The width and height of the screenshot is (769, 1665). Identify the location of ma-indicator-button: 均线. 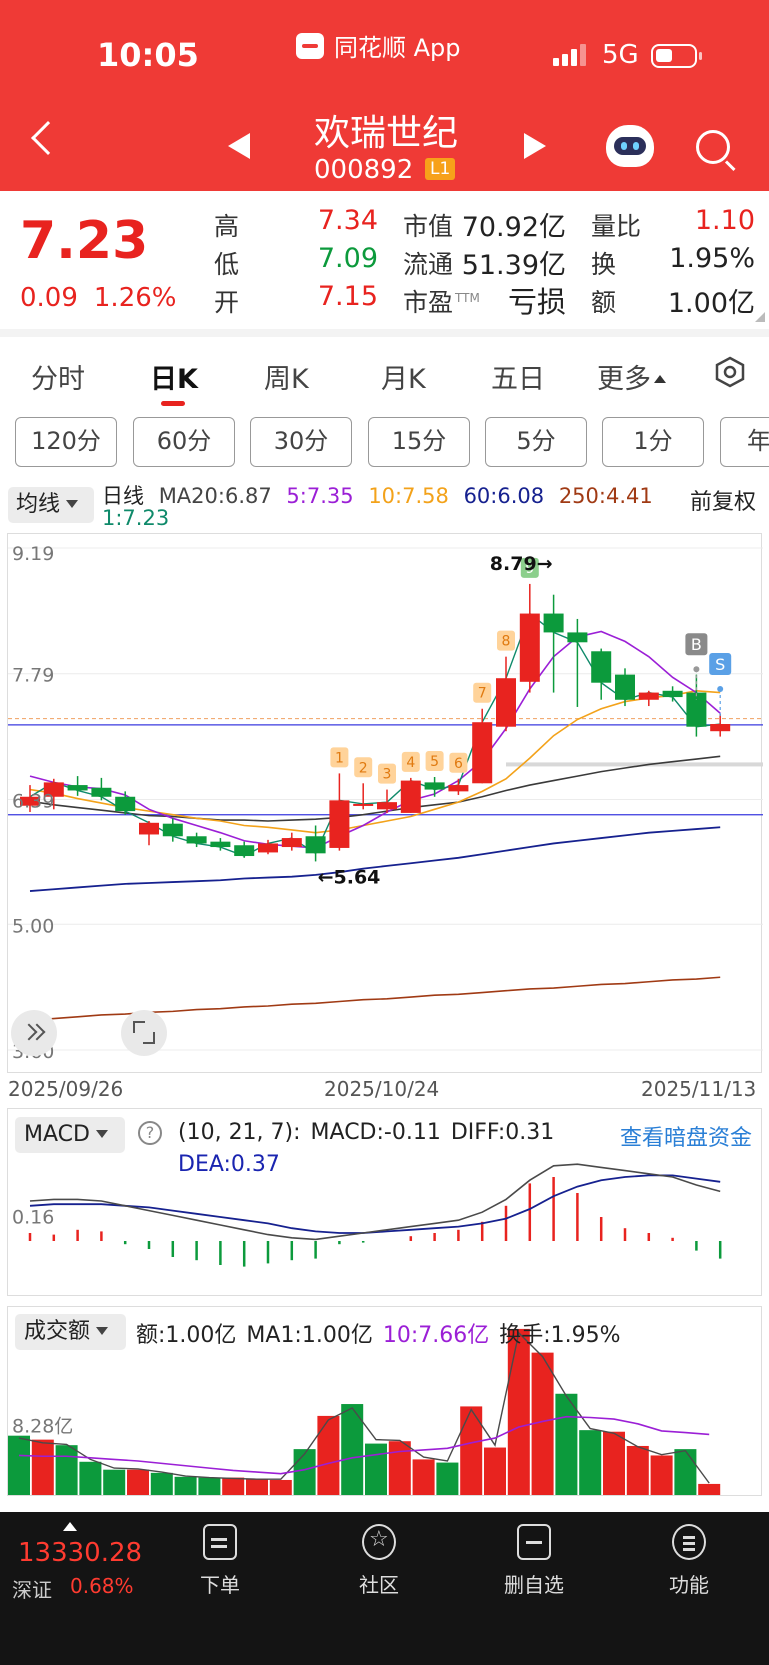
(51, 505).